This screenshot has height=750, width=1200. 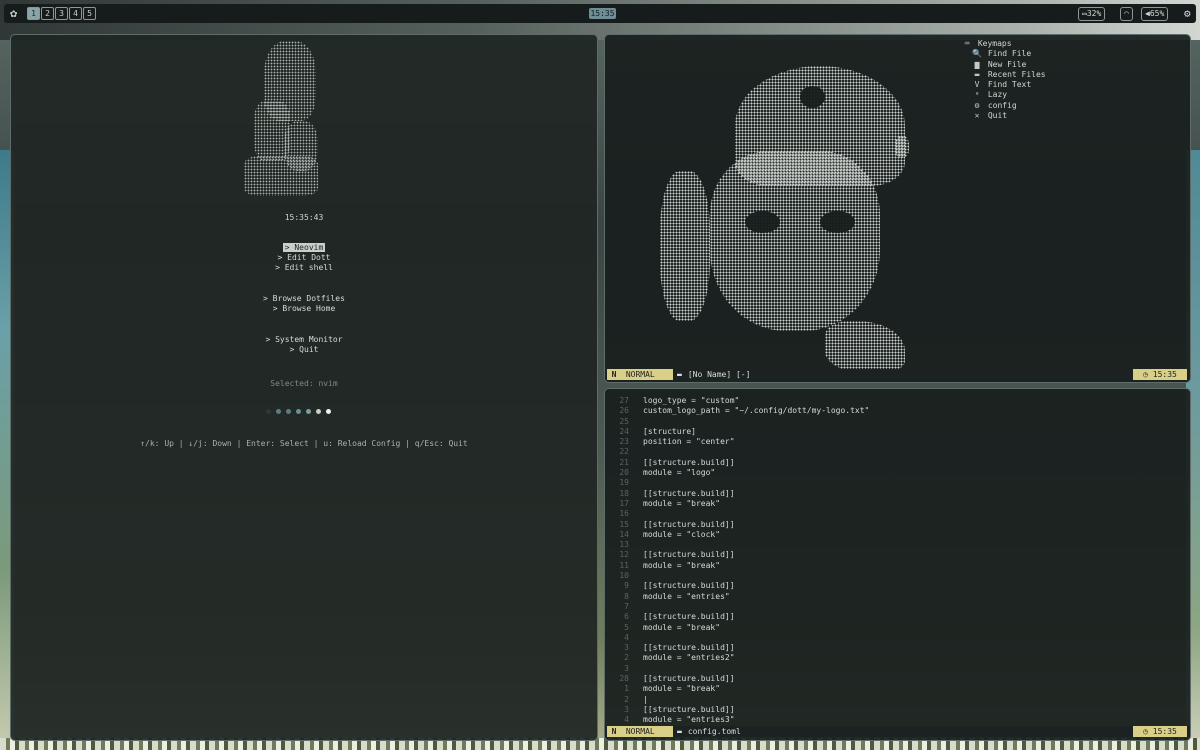 I want to click on code-line: 27 logo_type = "custom", so click(x=739, y=401).